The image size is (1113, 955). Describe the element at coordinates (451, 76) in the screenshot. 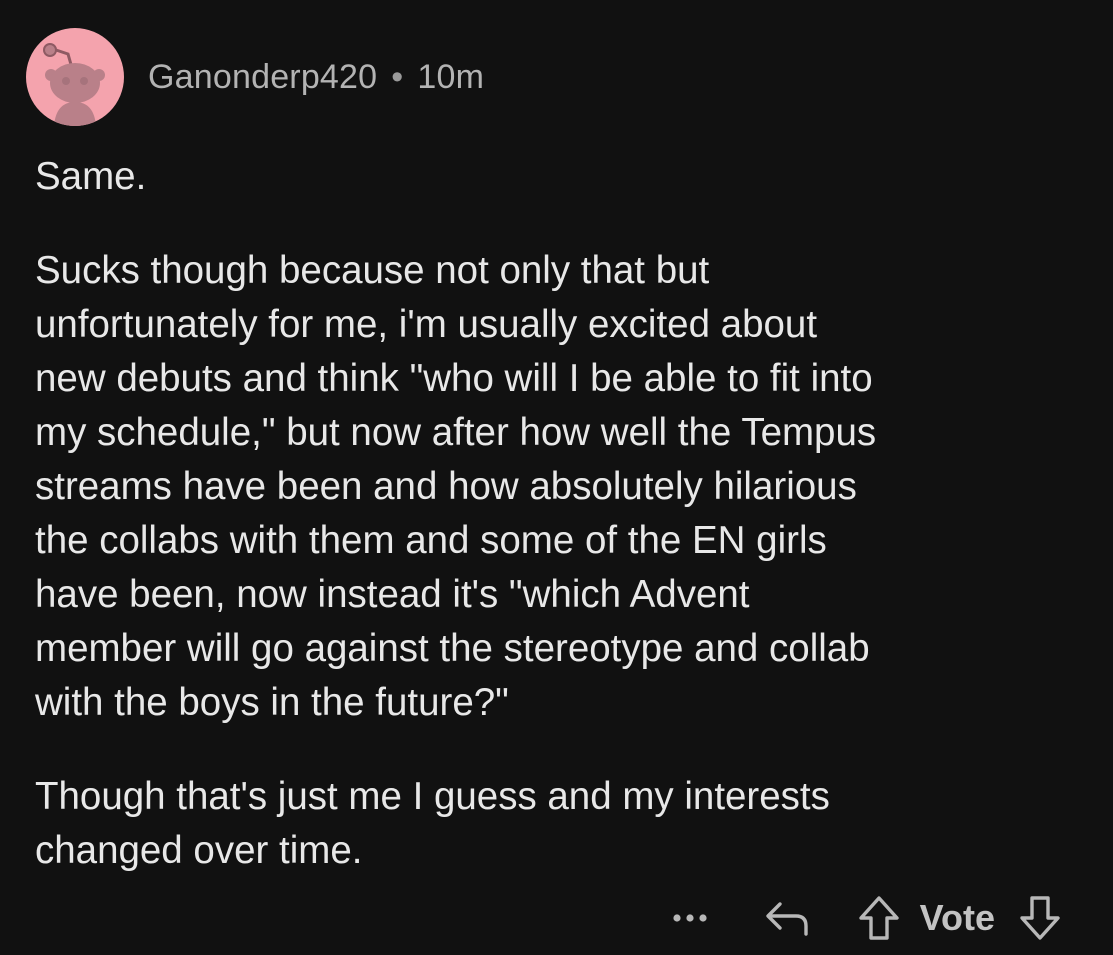

I see `timestamp: 10m` at that location.